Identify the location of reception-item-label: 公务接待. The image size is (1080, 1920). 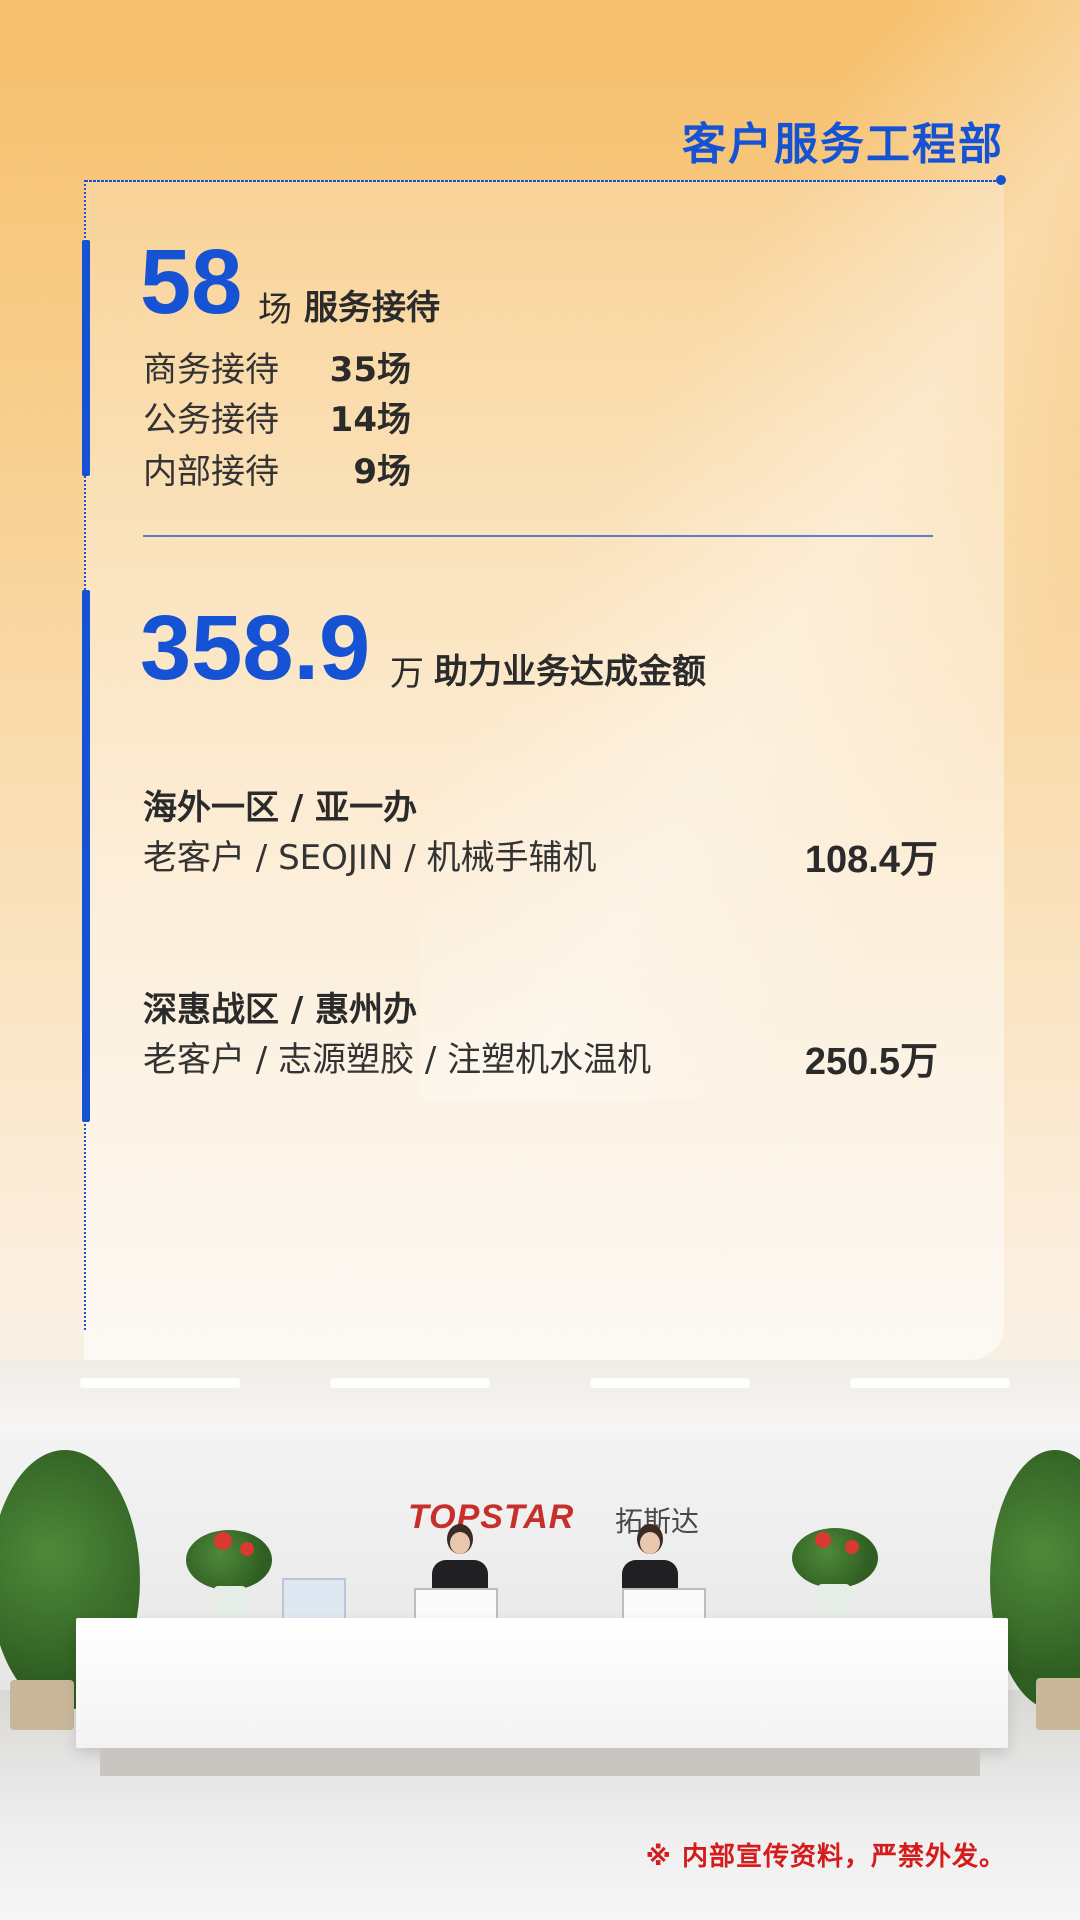
(211, 420).